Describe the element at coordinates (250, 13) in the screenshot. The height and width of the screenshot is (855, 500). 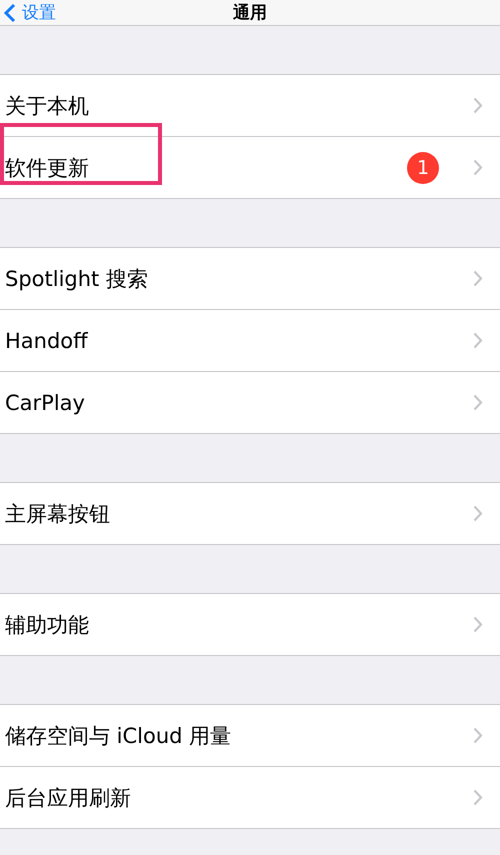
I see `screen-title: 通用` at that location.